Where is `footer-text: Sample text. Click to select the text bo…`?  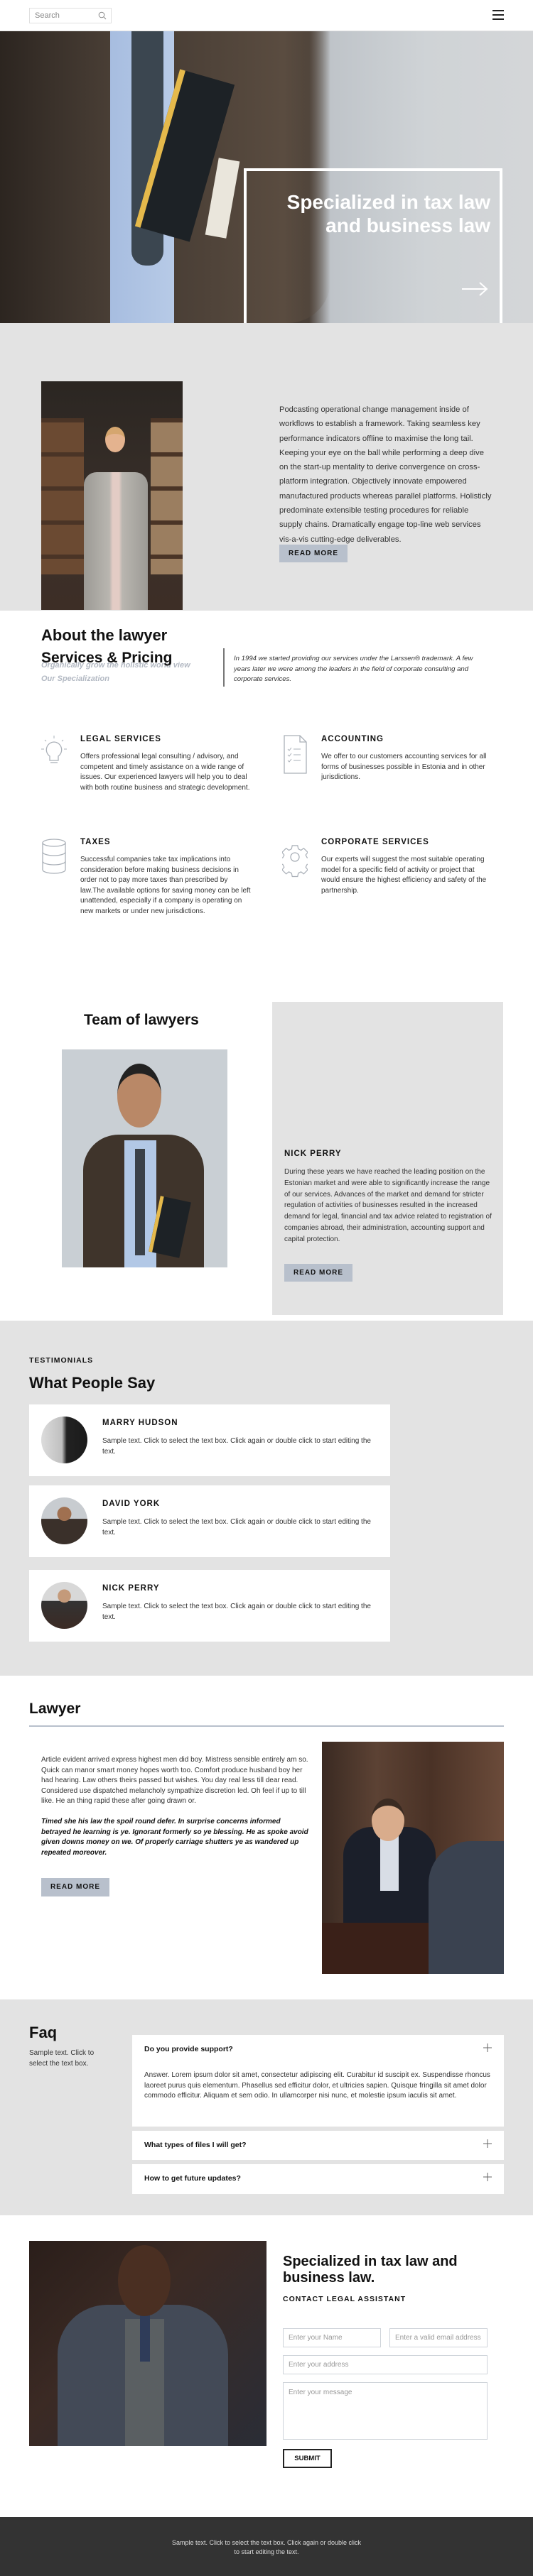
footer-text: Sample text. Click to select the text bo… is located at coordinates (266, 2547).